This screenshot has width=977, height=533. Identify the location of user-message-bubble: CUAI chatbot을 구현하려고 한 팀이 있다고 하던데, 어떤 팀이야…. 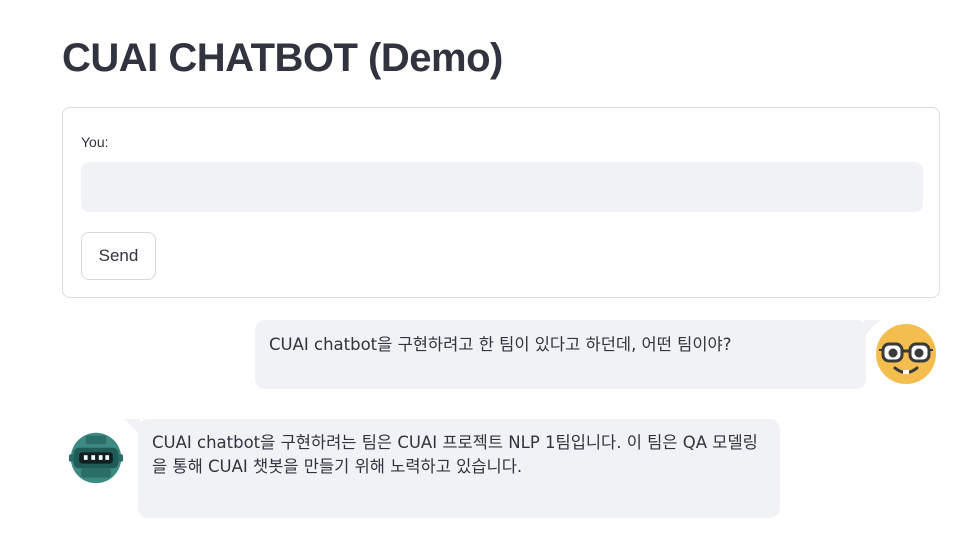
(567, 354).